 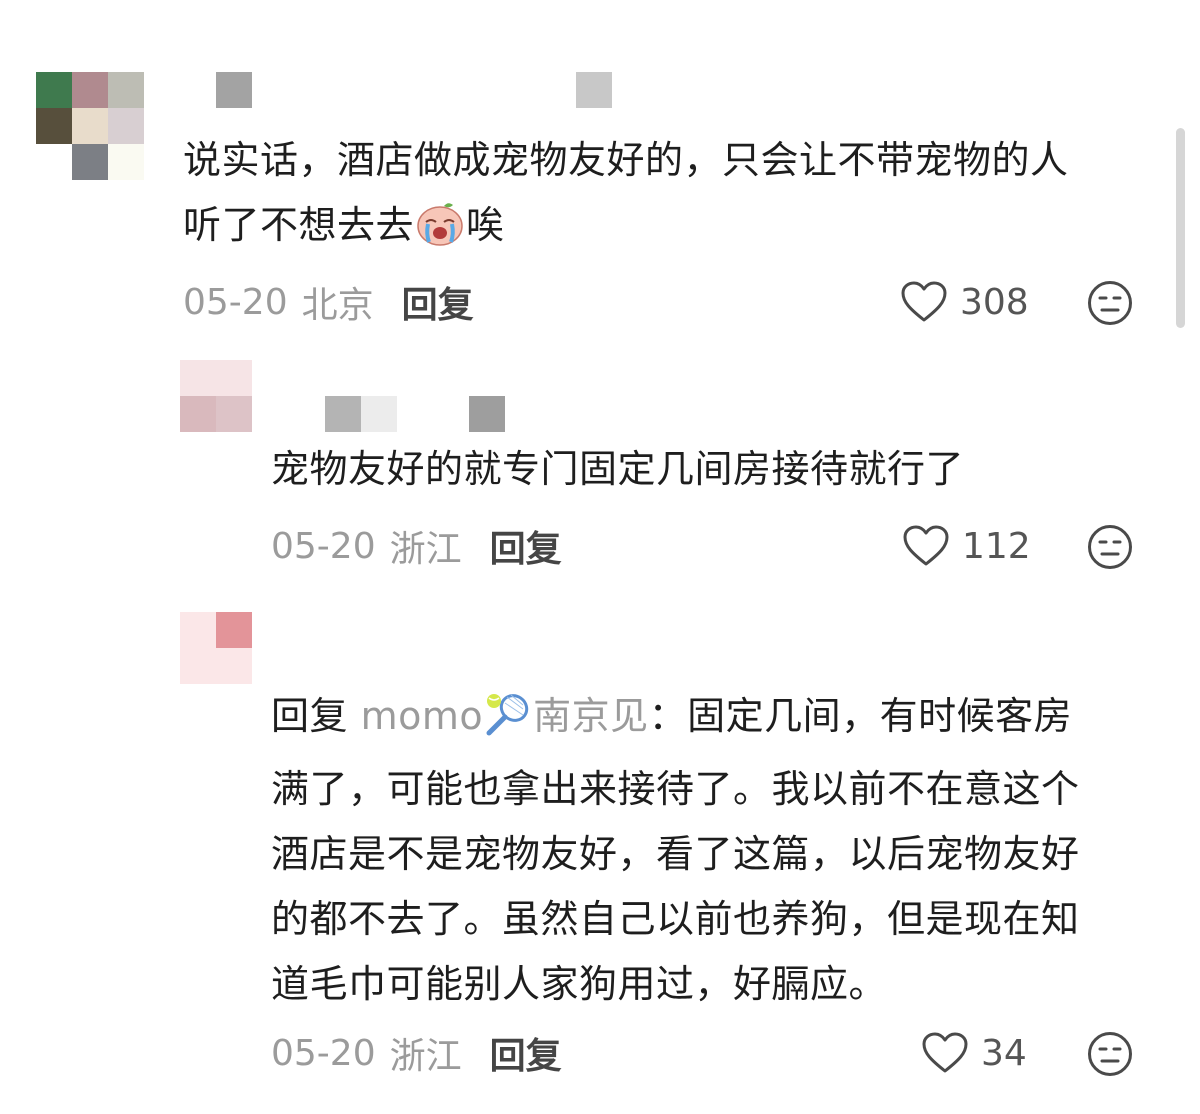 What do you see at coordinates (579, 984) in the screenshot?
I see `comment-text-line: 道毛巾可能别人家狗用过，好膈应。` at bounding box center [579, 984].